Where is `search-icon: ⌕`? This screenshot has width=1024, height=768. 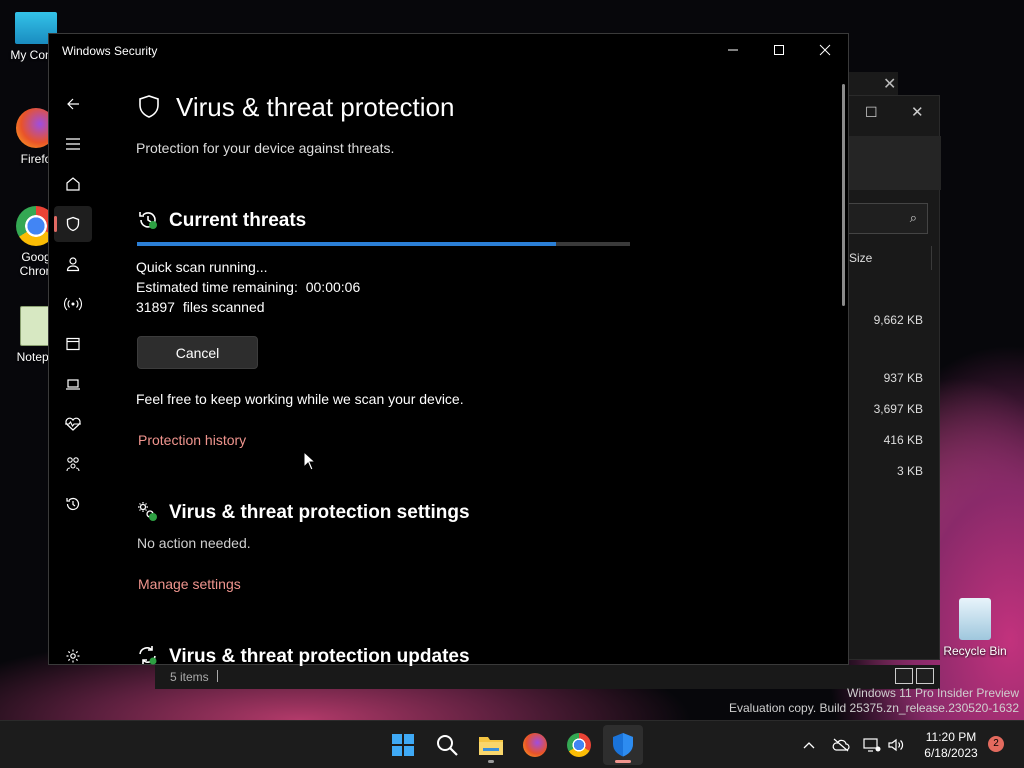
search-icon: ⌕ is located at coordinates (913, 217).